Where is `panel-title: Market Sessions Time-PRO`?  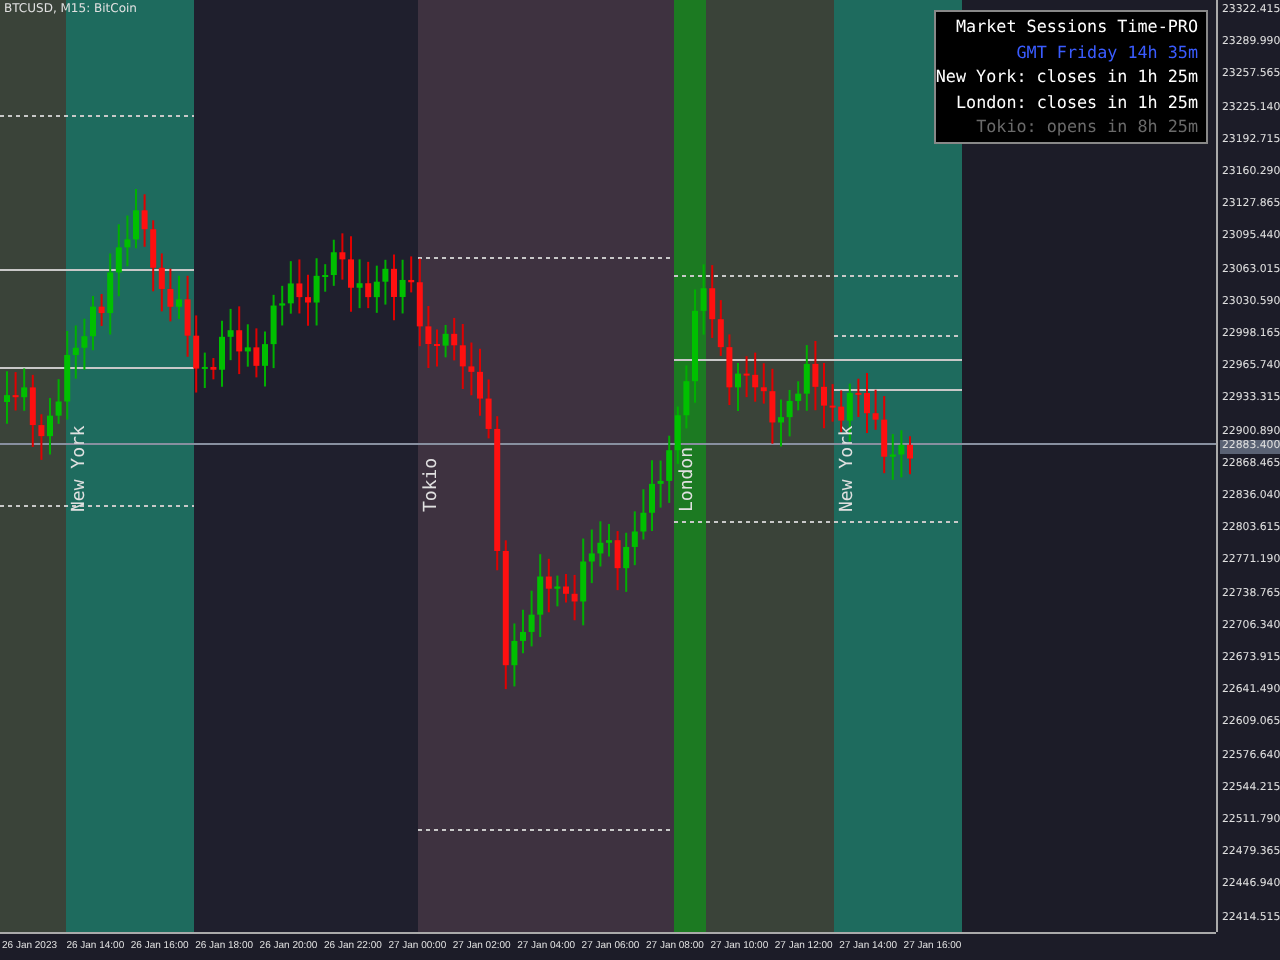 panel-title: Market Sessions Time-PRO is located at coordinates (1076, 27).